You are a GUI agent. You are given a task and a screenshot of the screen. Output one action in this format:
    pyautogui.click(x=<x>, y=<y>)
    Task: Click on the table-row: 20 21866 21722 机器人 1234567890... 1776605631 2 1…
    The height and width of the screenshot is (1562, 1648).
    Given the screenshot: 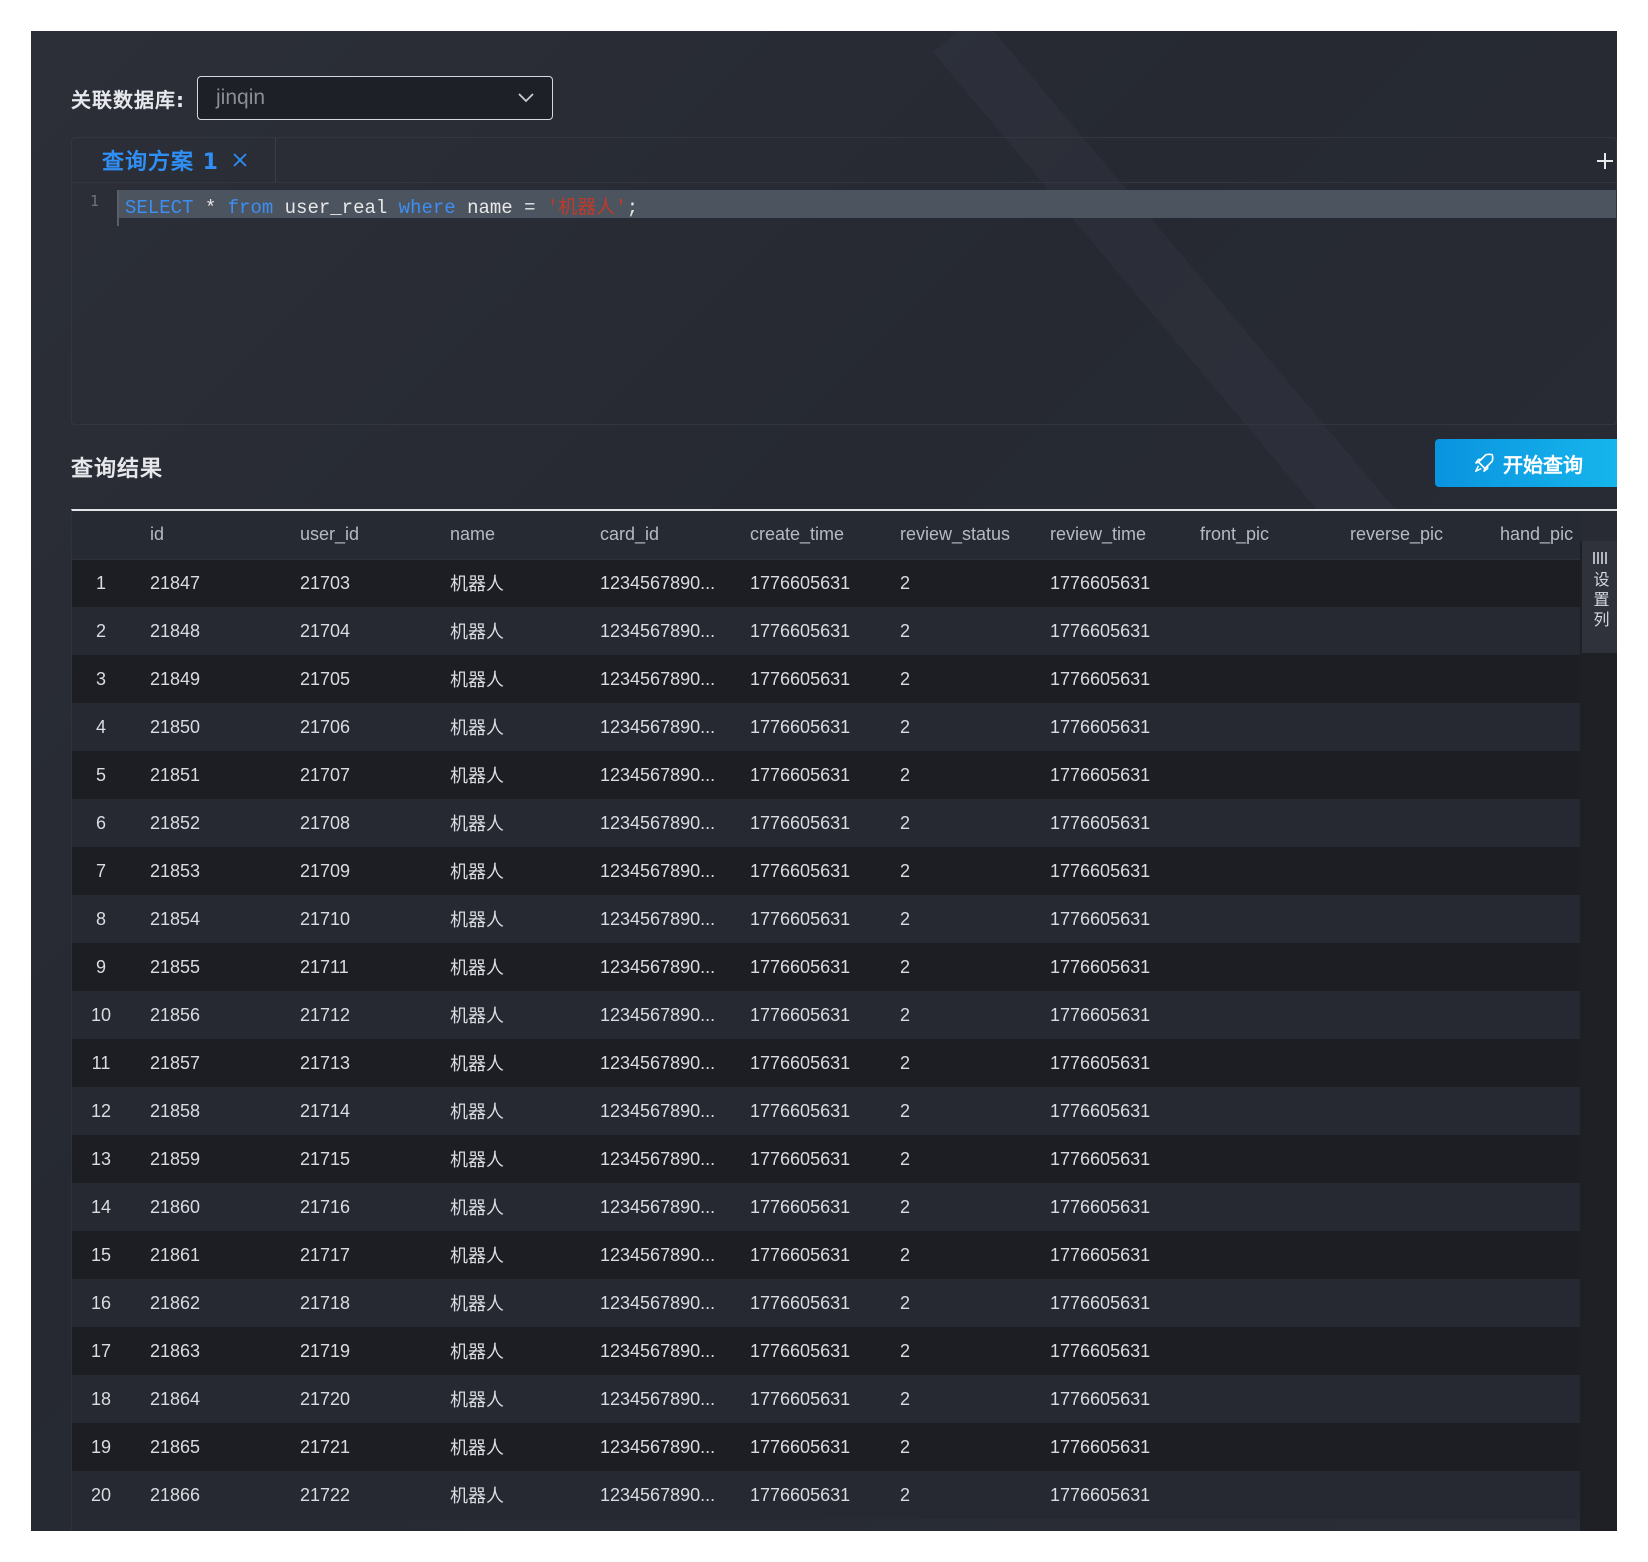 What is the action you would take?
    pyautogui.click(x=826, y=1495)
    